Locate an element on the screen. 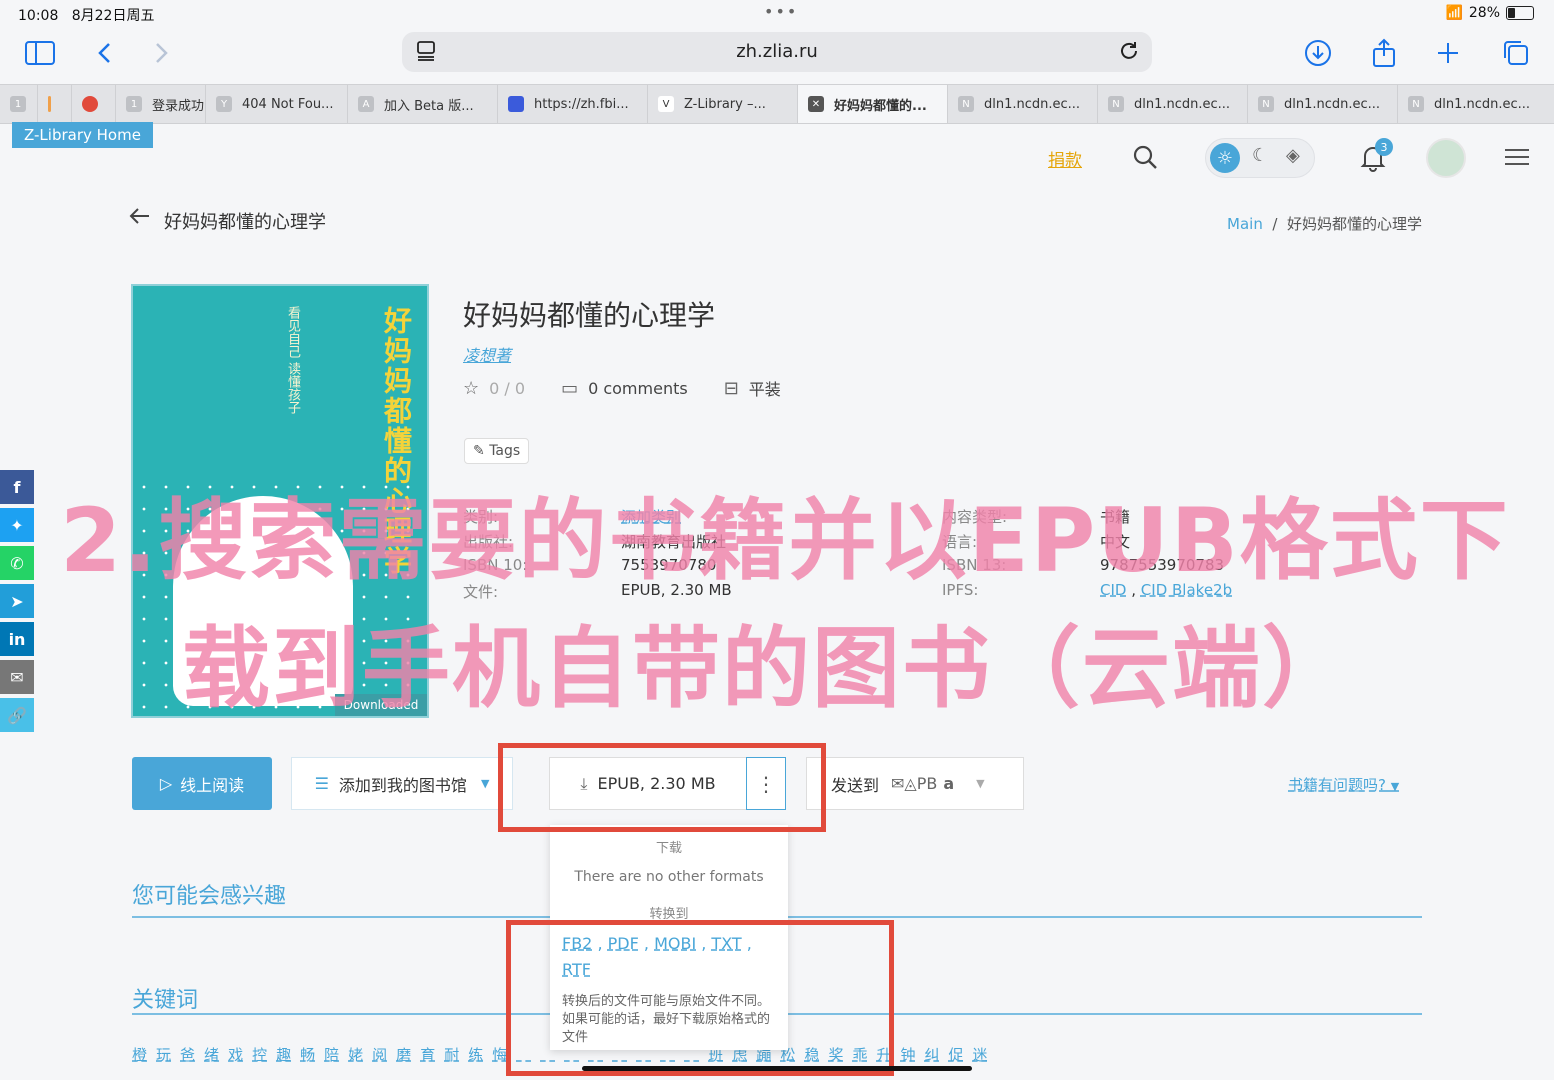 The image size is (1554, 1080). wifi-icon: 📶 is located at coordinates (1454, 13).